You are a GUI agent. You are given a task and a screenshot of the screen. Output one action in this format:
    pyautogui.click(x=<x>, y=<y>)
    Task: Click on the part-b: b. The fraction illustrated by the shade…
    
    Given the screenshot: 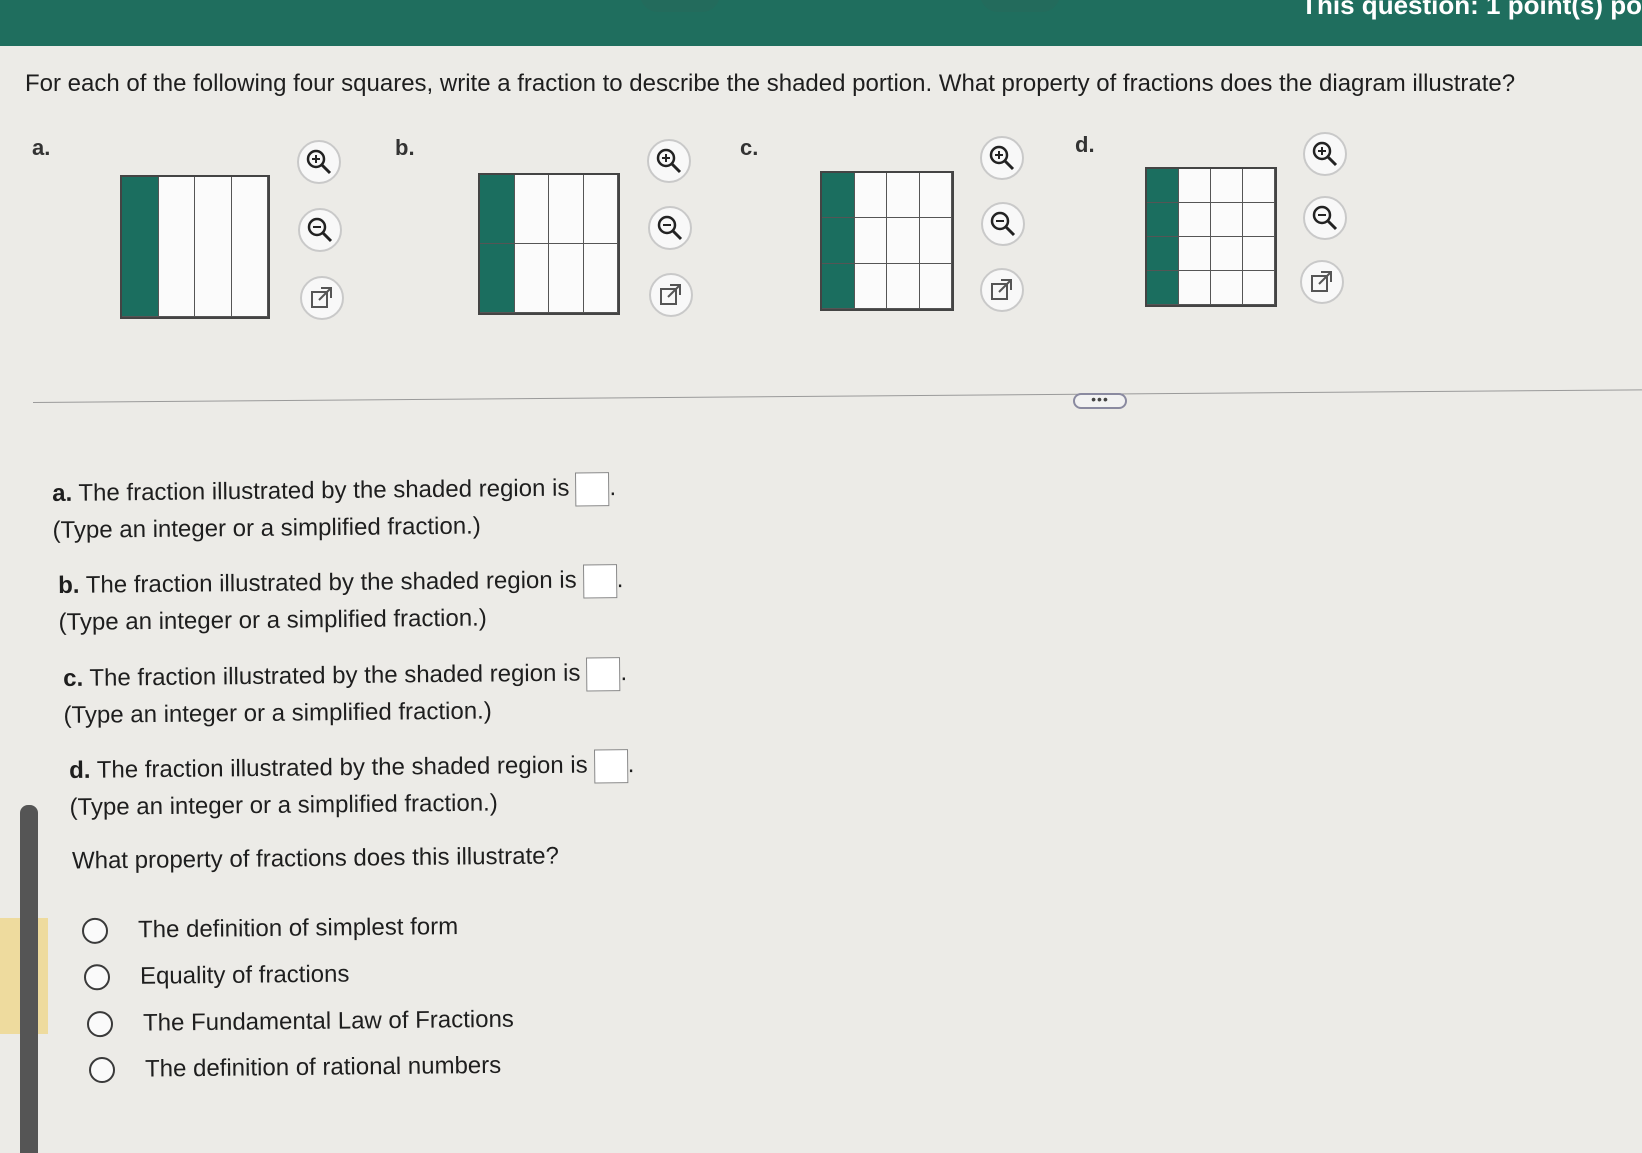 What is the action you would take?
    pyautogui.click(x=341, y=601)
    